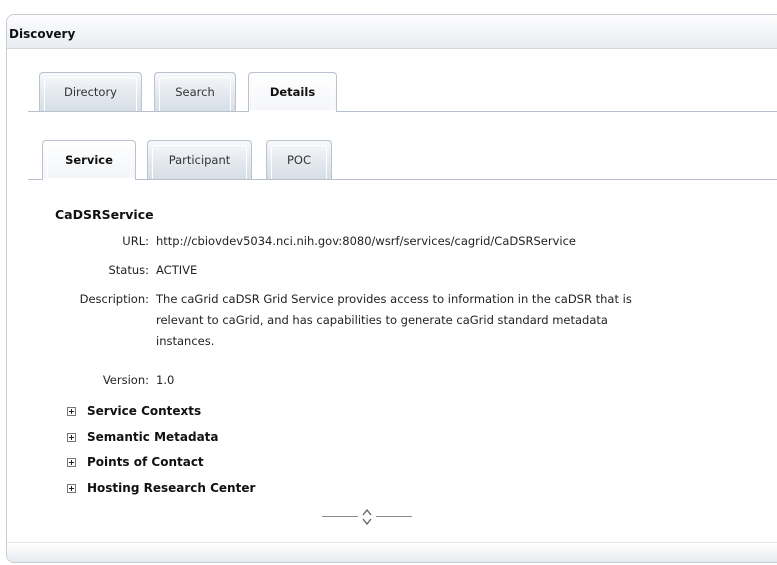 The image size is (777, 565). Describe the element at coordinates (144, 411) in the screenshot. I see `section-label: Service Contexts` at that location.